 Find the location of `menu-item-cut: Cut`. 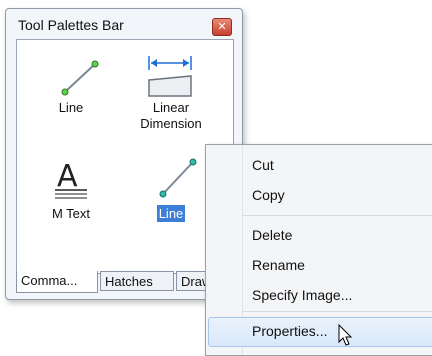

menu-item-cut: Cut is located at coordinates (263, 165).